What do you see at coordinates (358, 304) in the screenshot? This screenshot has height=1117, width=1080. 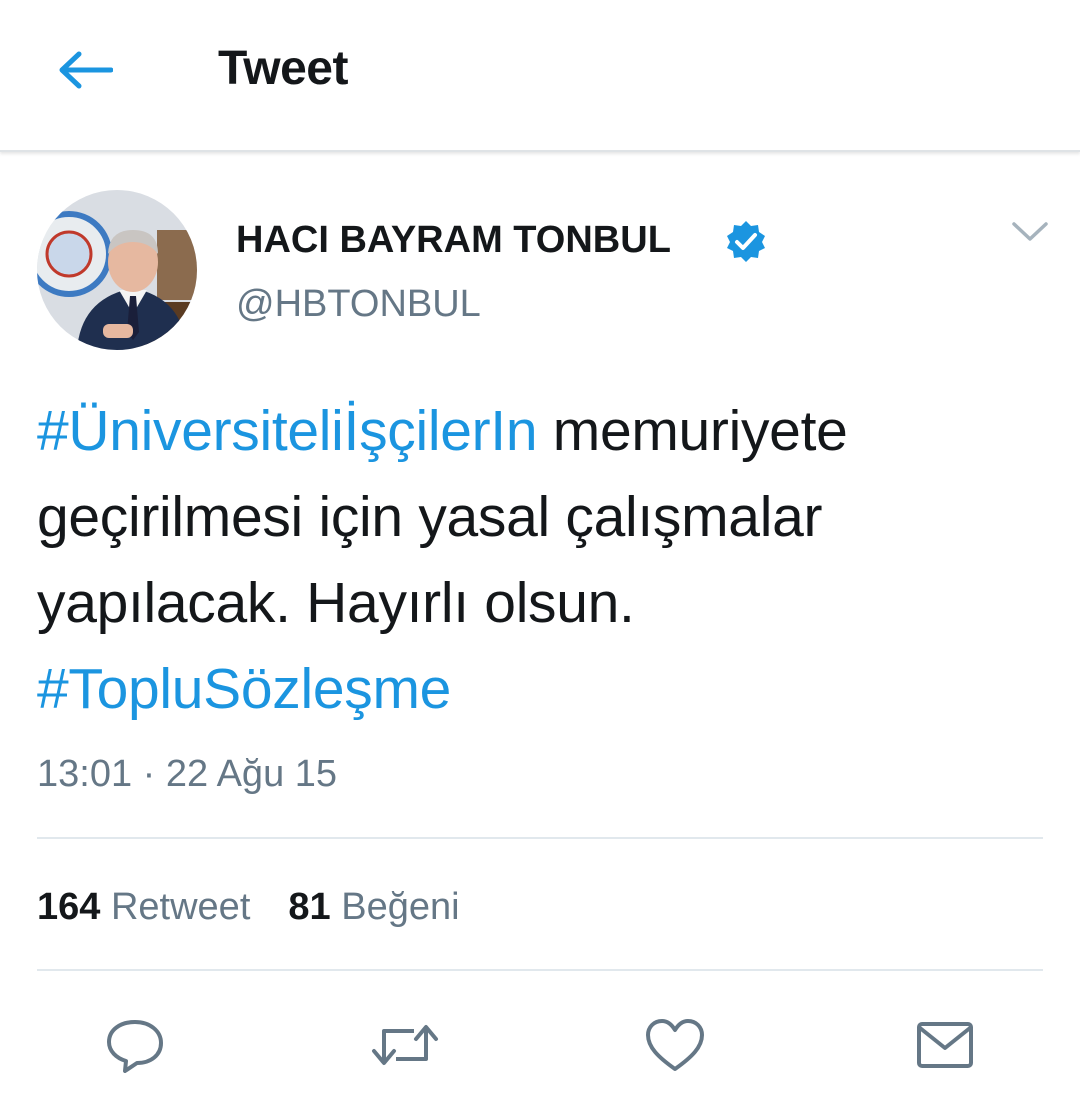 I see `author-handle: @HBTONBUL` at bounding box center [358, 304].